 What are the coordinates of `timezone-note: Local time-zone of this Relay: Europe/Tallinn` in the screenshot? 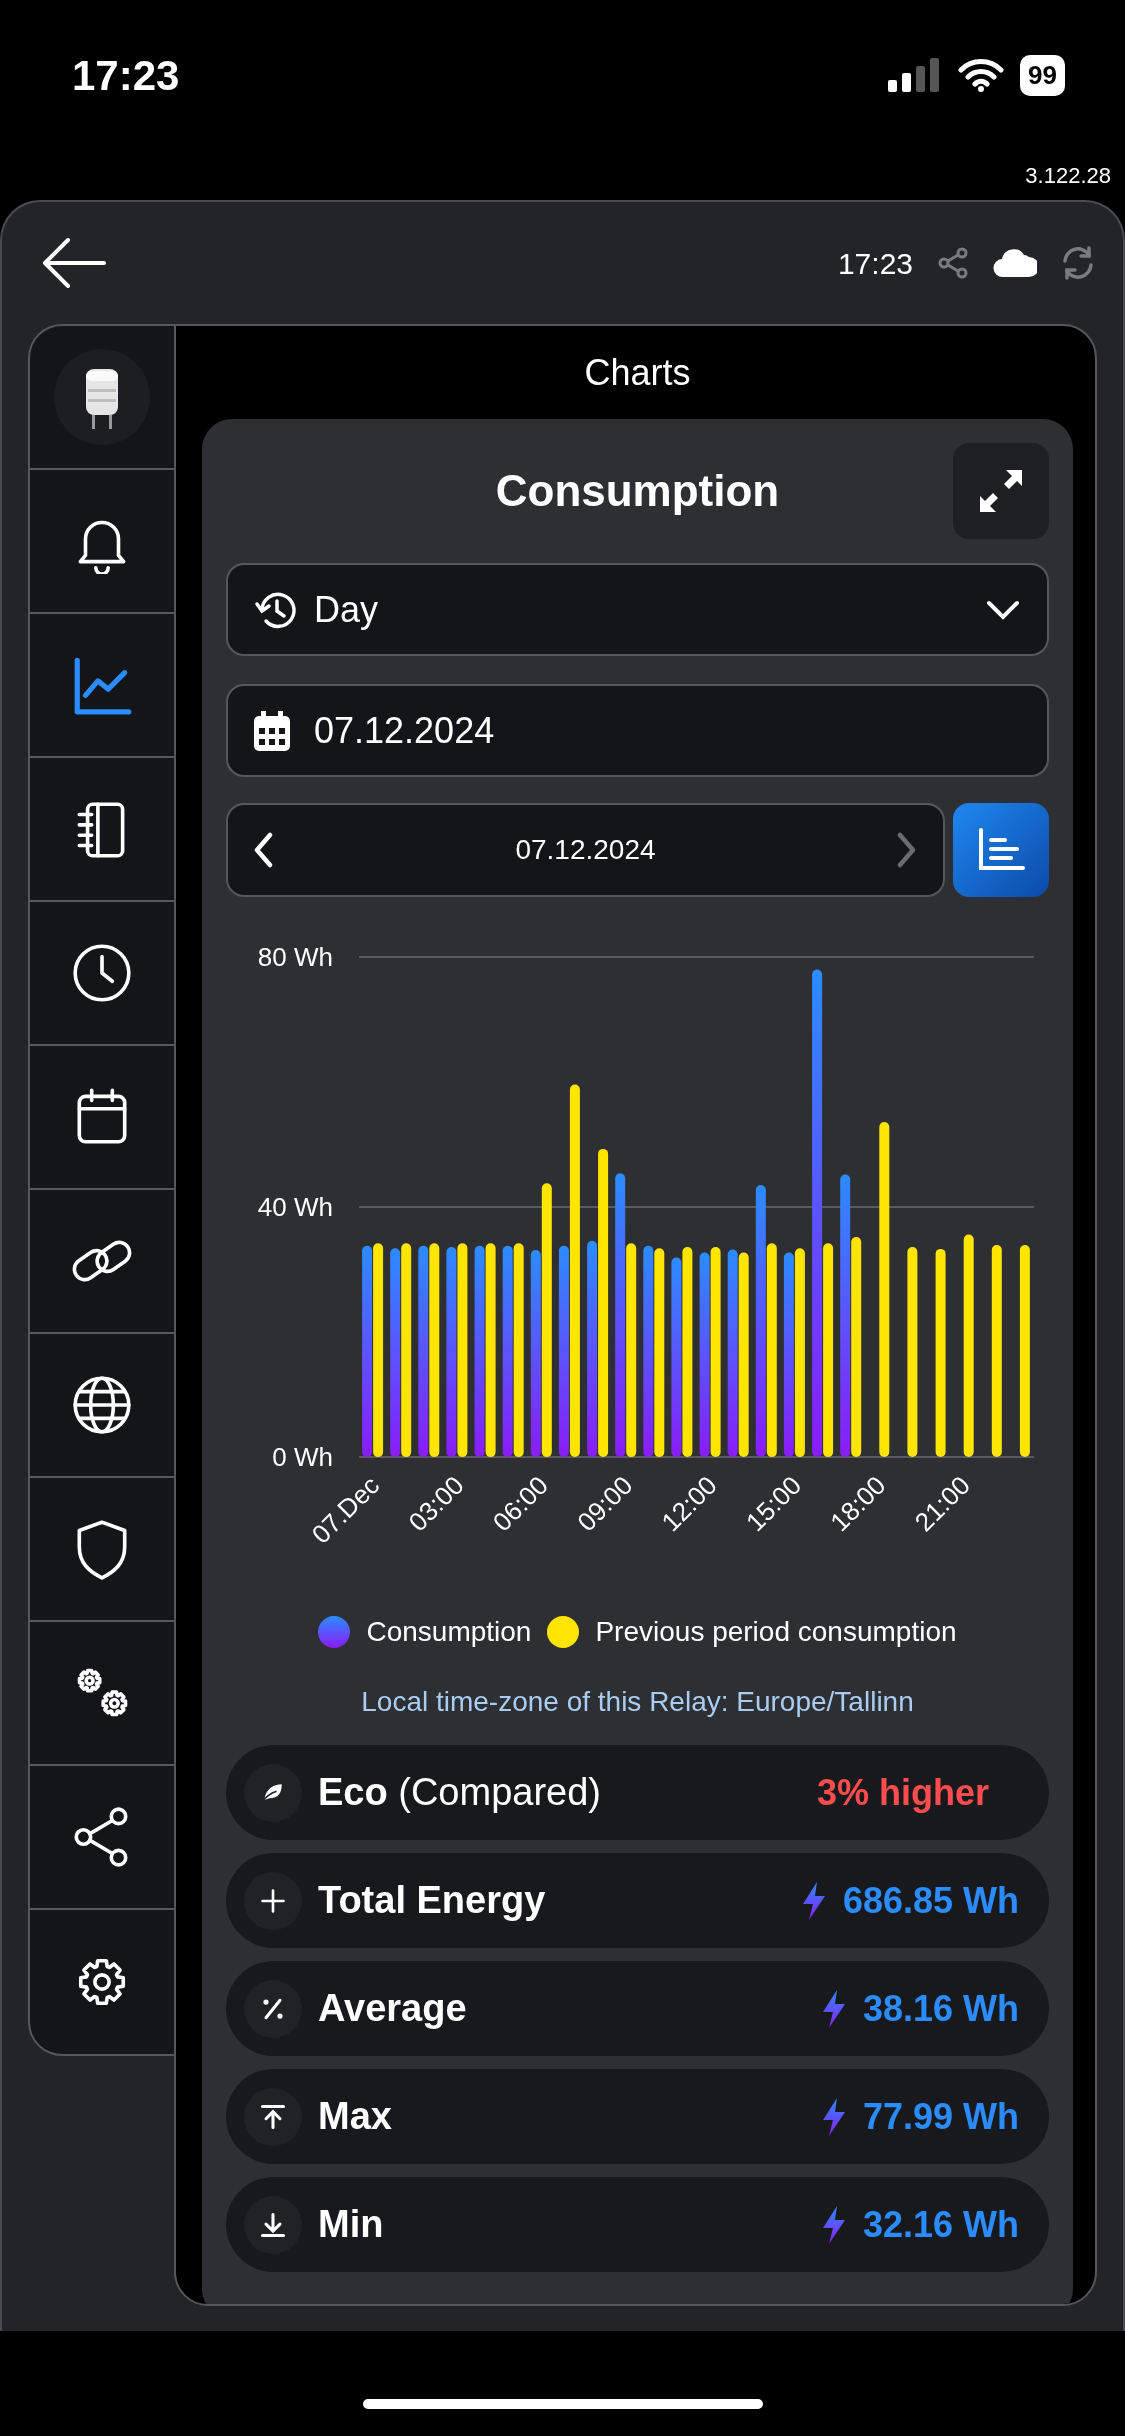 It's located at (637, 1701).